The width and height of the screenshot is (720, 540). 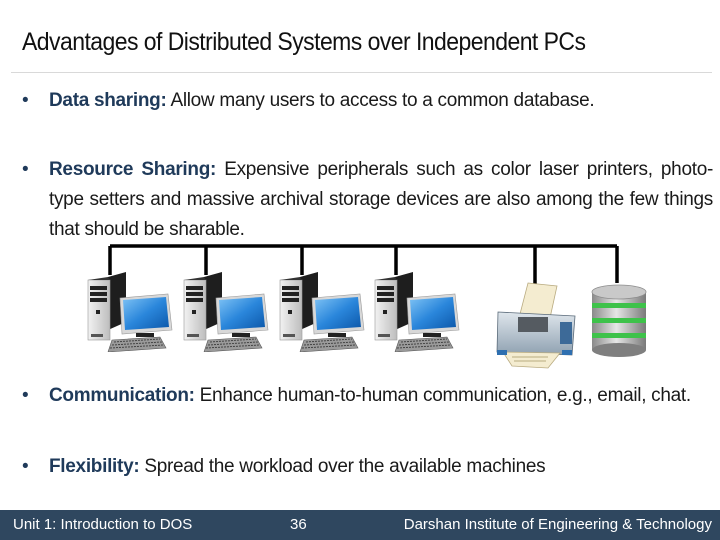 What do you see at coordinates (363, 264) in the screenshot?
I see `network-bus` at bounding box center [363, 264].